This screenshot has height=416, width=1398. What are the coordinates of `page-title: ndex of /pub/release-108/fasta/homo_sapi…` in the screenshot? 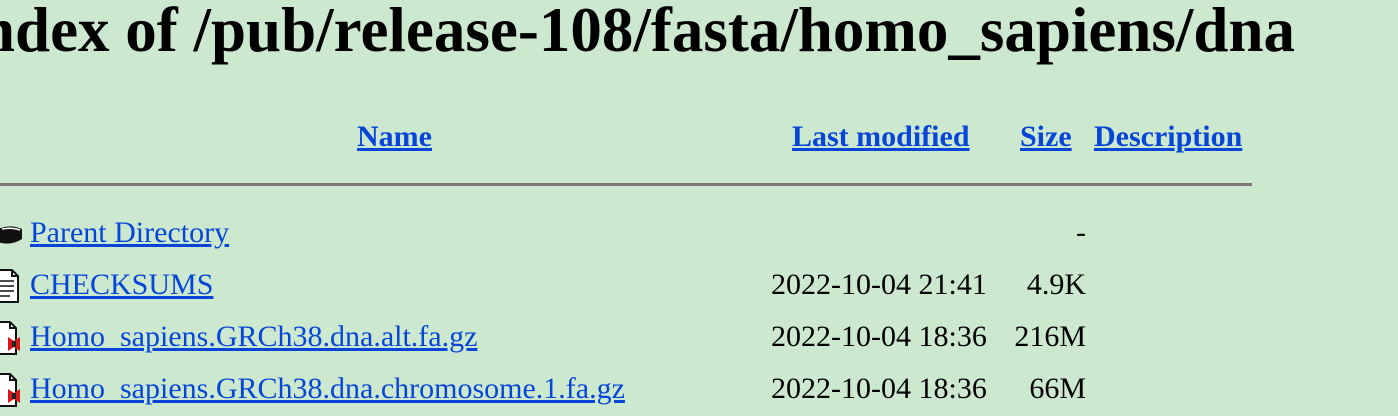 It's located at (648, 32).